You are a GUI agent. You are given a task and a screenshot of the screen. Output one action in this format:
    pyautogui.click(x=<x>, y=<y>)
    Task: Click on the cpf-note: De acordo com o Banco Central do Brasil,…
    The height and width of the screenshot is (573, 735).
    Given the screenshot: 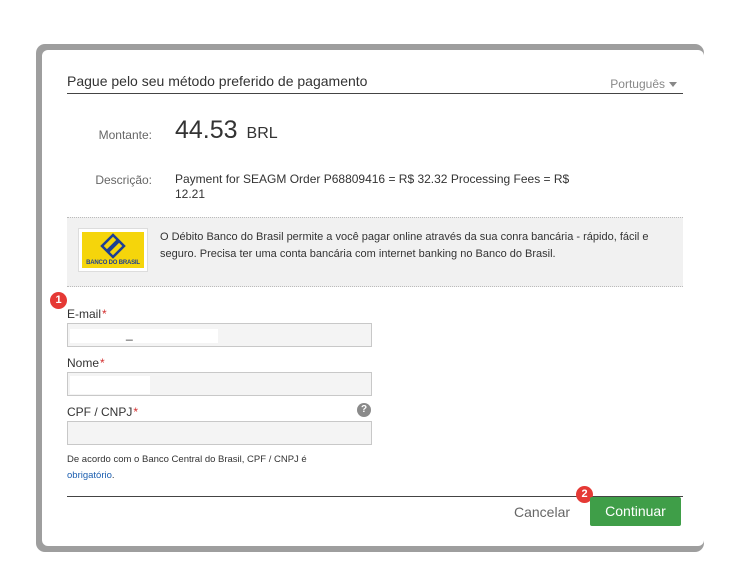 What is the action you would take?
    pyautogui.click(x=217, y=468)
    